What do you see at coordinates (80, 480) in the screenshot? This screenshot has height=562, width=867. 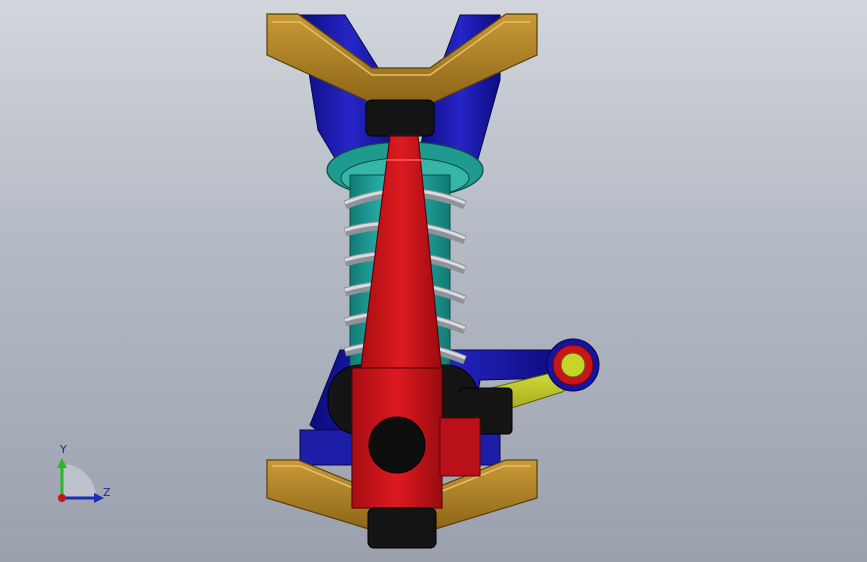 I see `orientation-triad` at bounding box center [80, 480].